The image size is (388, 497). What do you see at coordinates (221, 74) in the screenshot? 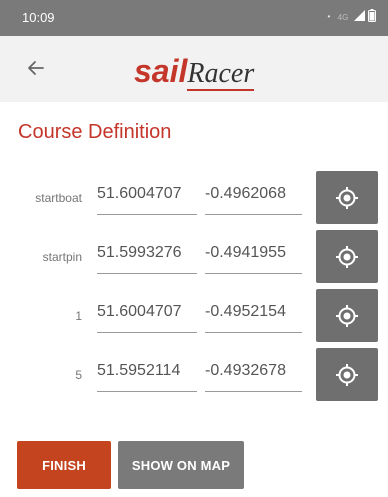
I see `logo-racer-text: Racer` at bounding box center [221, 74].